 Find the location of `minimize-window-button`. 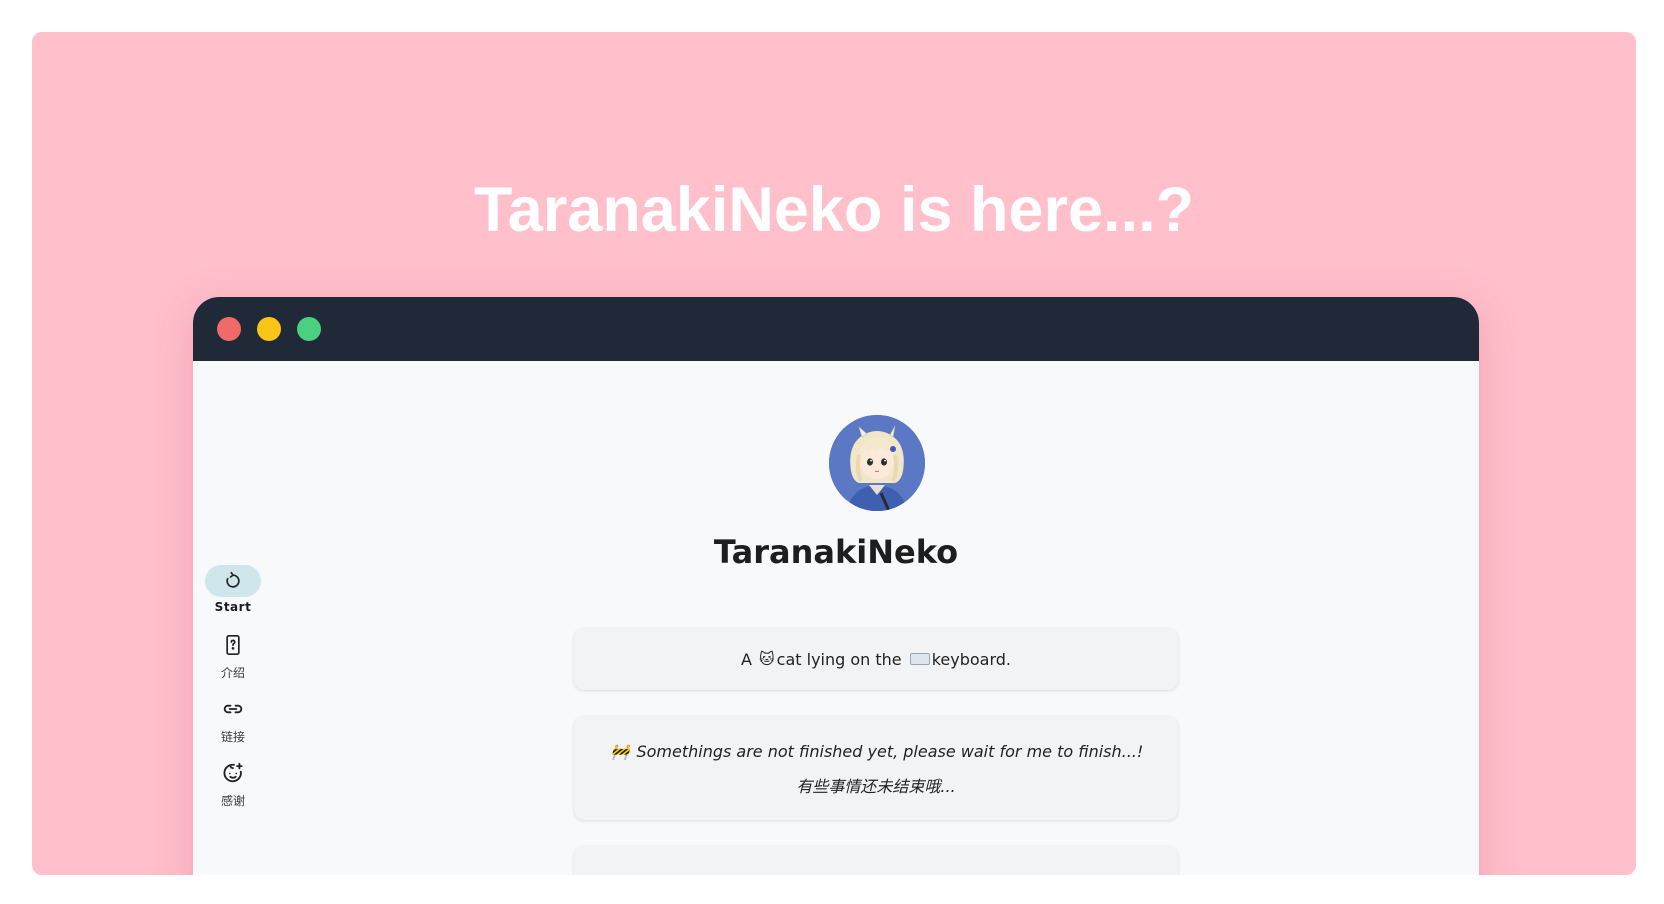

minimize-window-button is located at coordinates (269, 329).